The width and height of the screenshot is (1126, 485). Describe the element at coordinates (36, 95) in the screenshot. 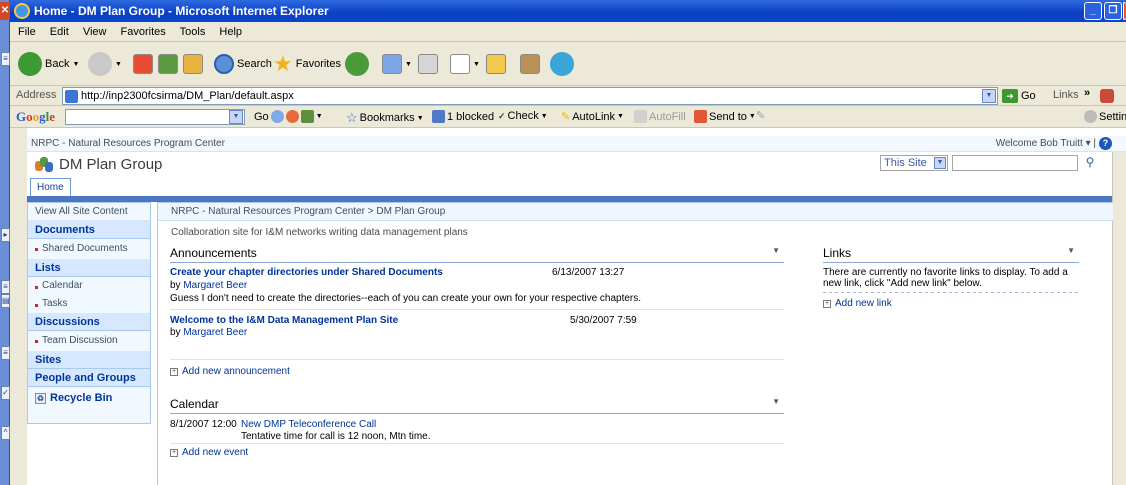

I see `address-label: Address` at that location.